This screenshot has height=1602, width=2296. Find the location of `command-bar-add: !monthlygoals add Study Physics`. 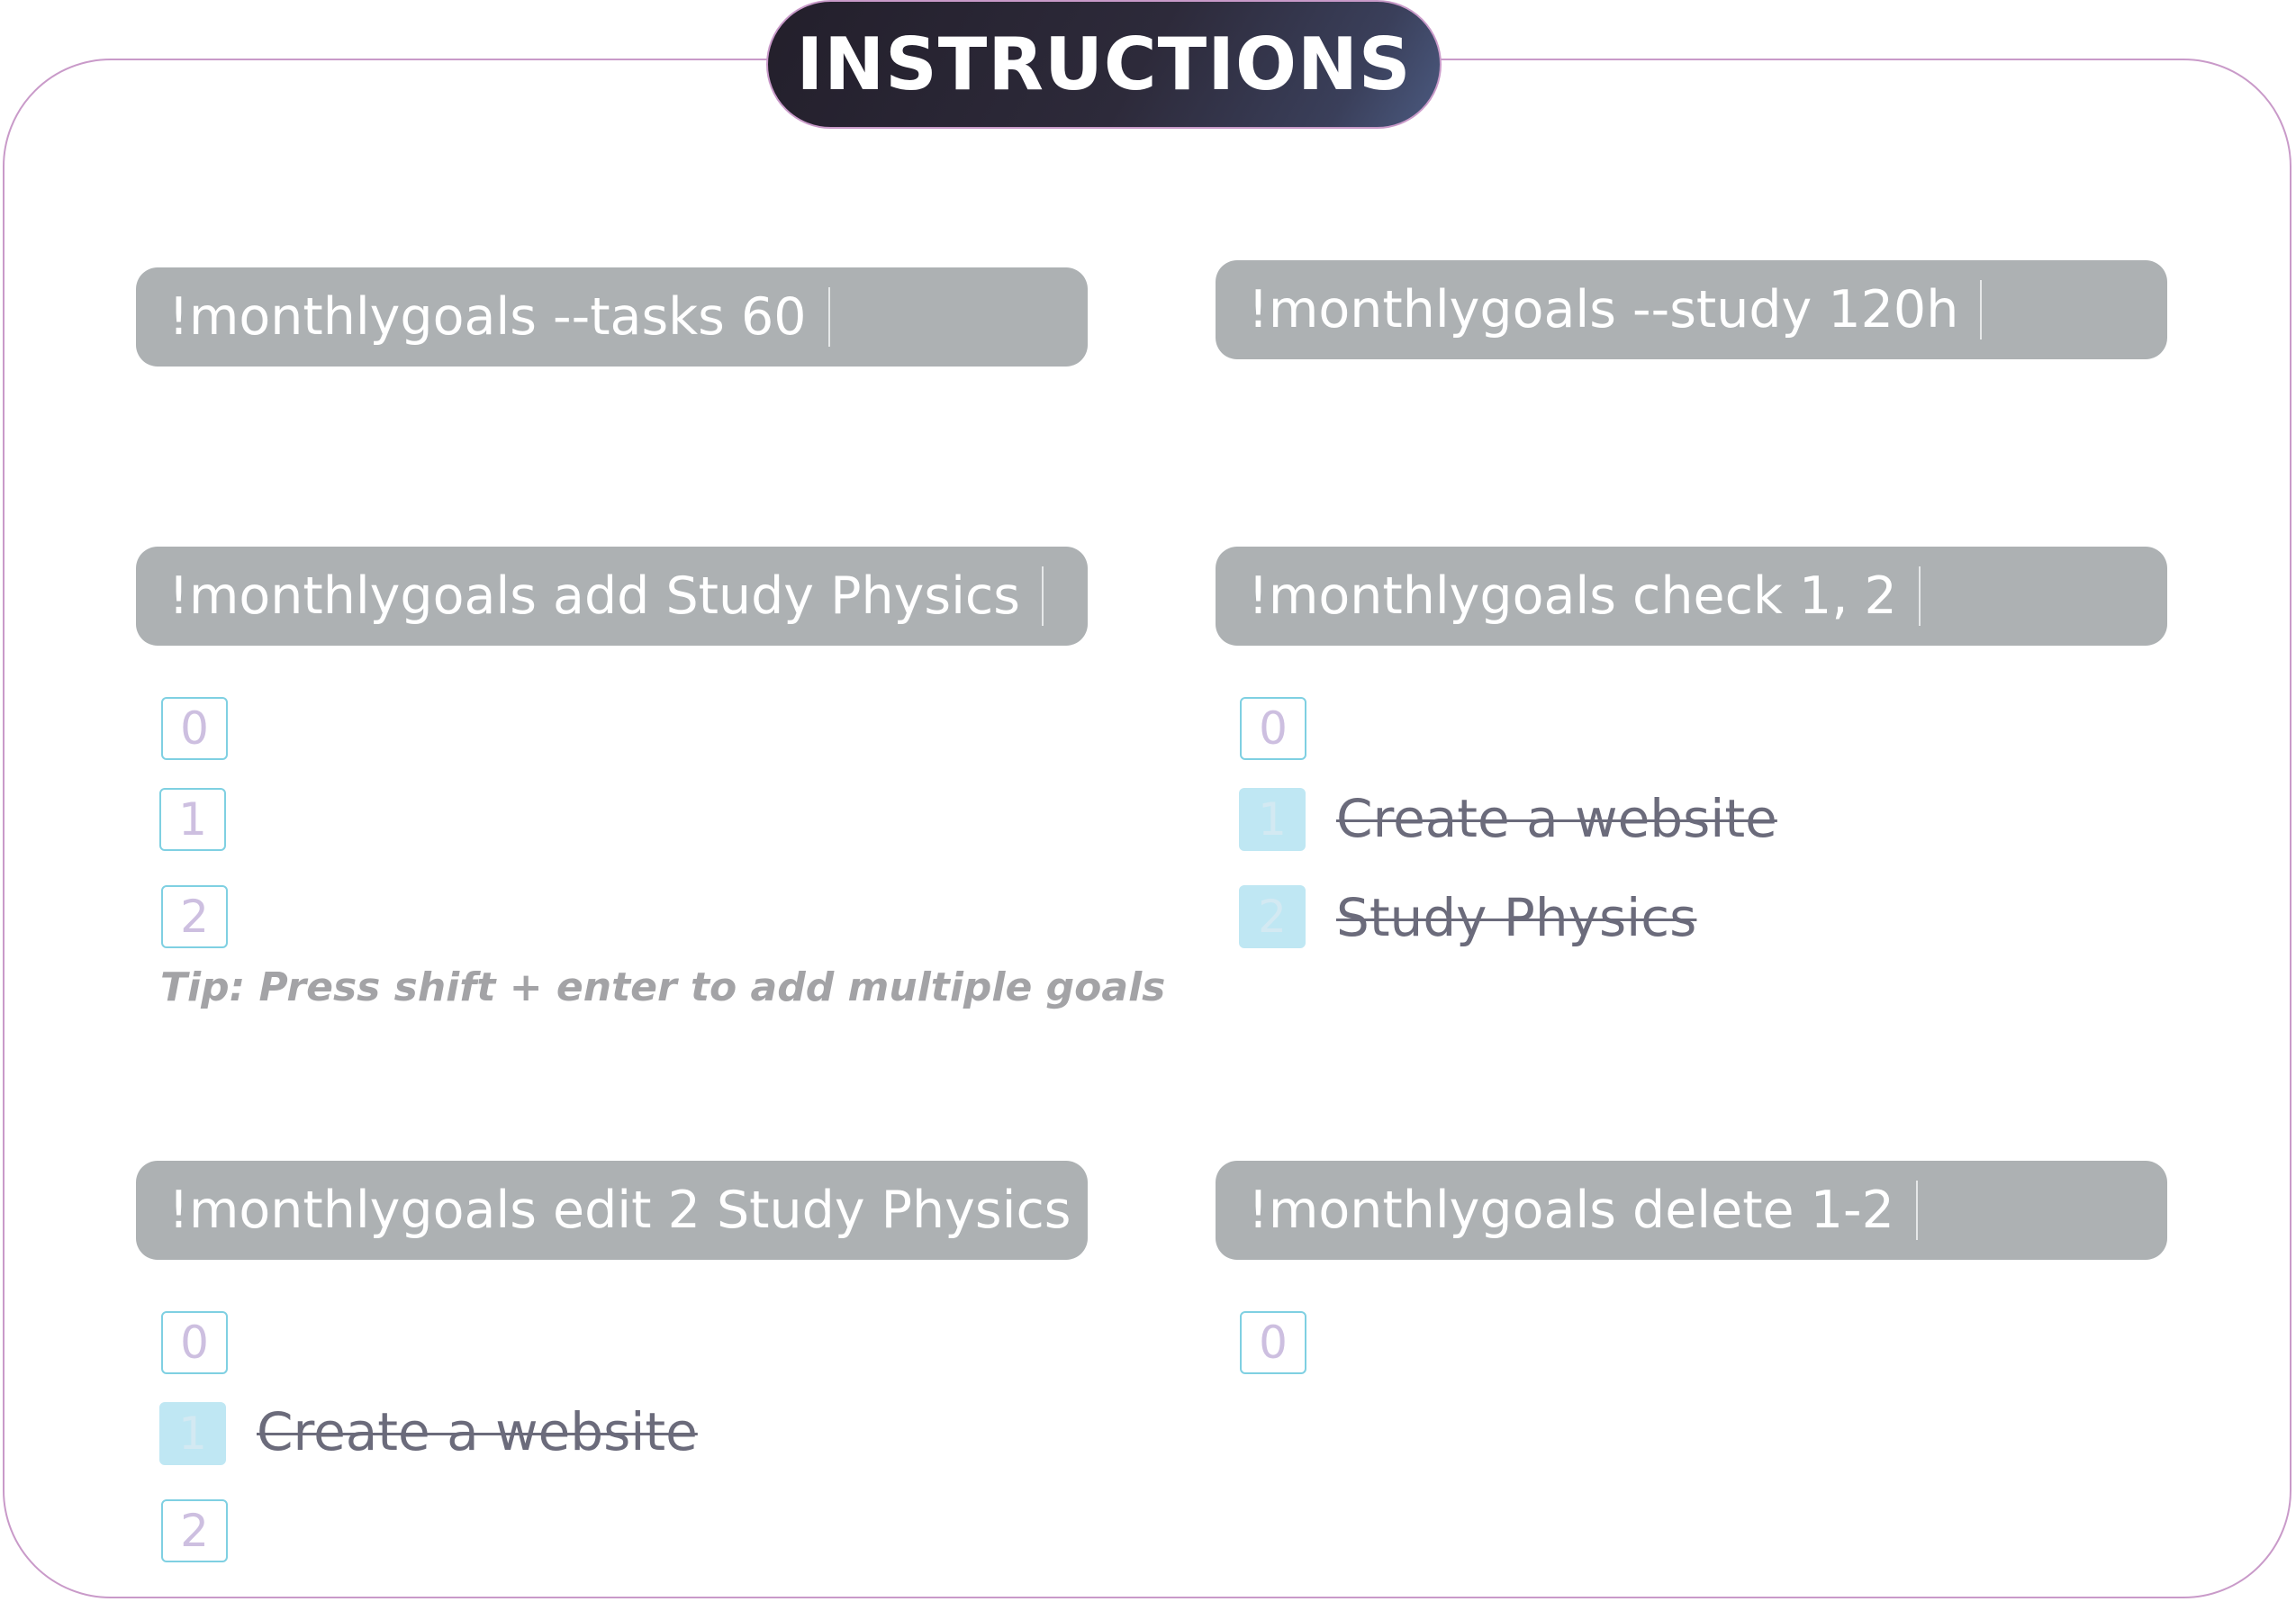

command-bar-add: !monthlygoals add Study Physics is located at coordinates (612, 596).